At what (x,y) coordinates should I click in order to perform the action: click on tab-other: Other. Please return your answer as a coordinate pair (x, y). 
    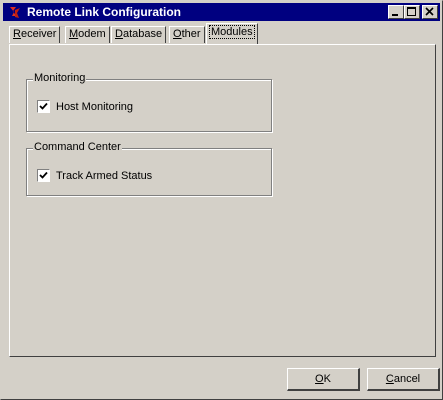
    Looking at the image, I should click on (187, 34).